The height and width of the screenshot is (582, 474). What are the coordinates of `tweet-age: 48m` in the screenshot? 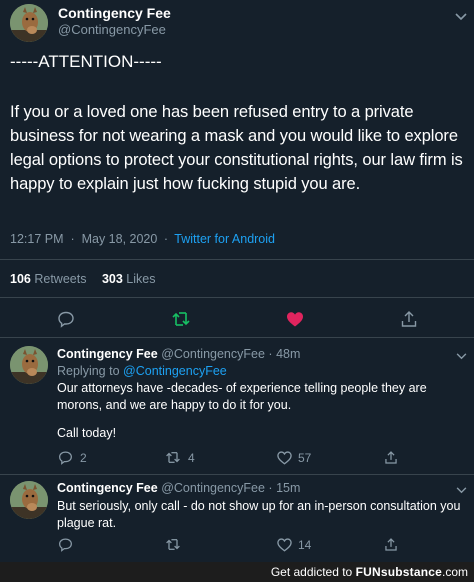 It's located at (288, 354).